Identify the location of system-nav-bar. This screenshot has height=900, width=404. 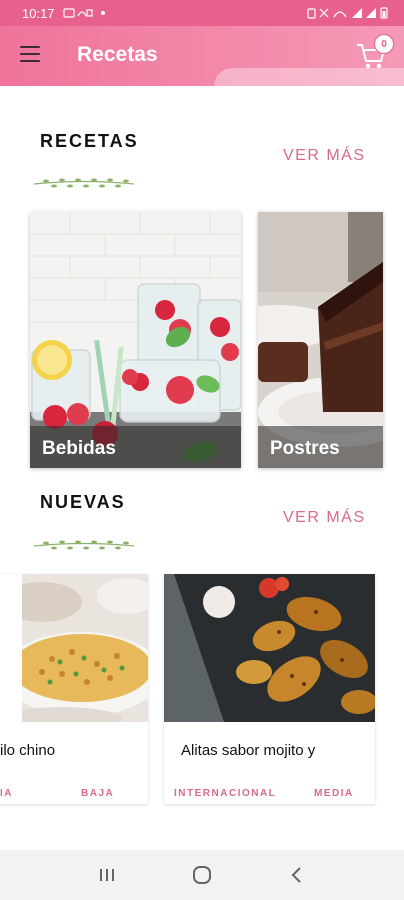
(202, 875).